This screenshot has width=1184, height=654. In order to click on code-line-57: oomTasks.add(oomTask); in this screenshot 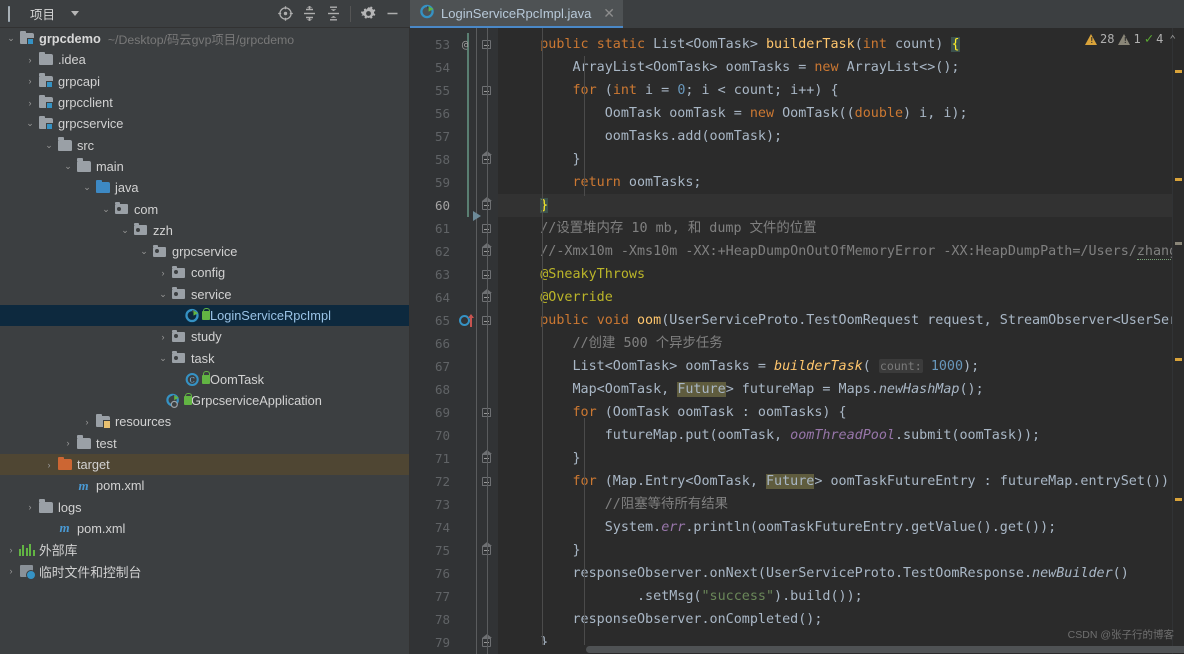, I will do `click(841, 136)`.